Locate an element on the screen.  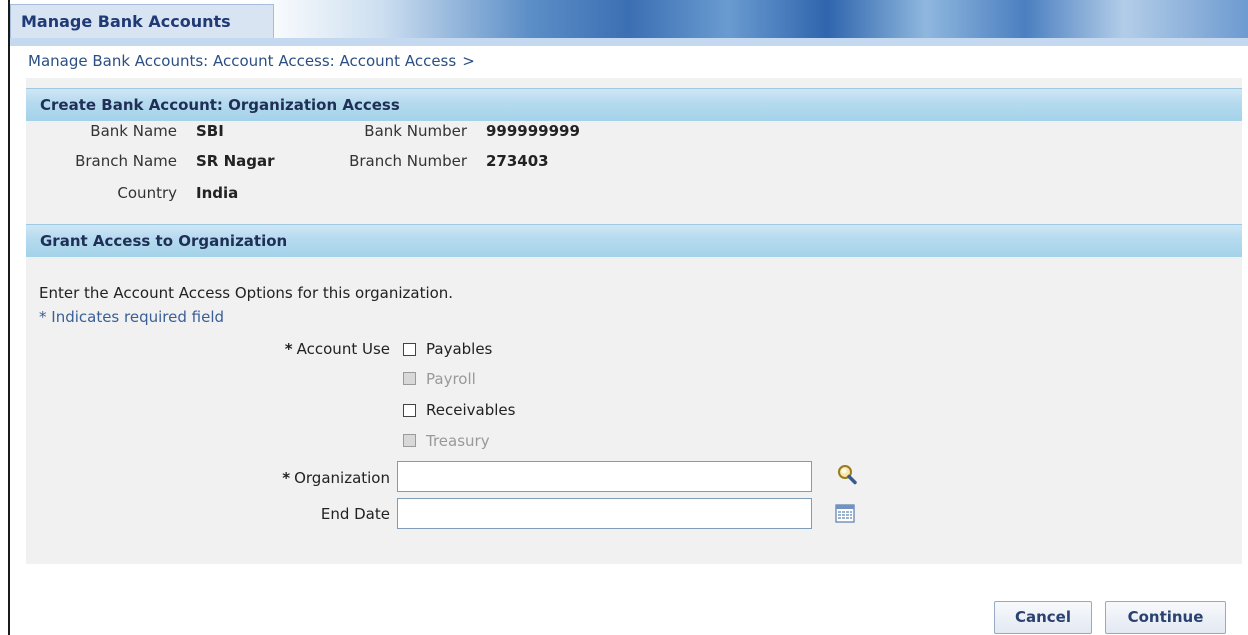
banner-strip is located at coordinates (629, 42).